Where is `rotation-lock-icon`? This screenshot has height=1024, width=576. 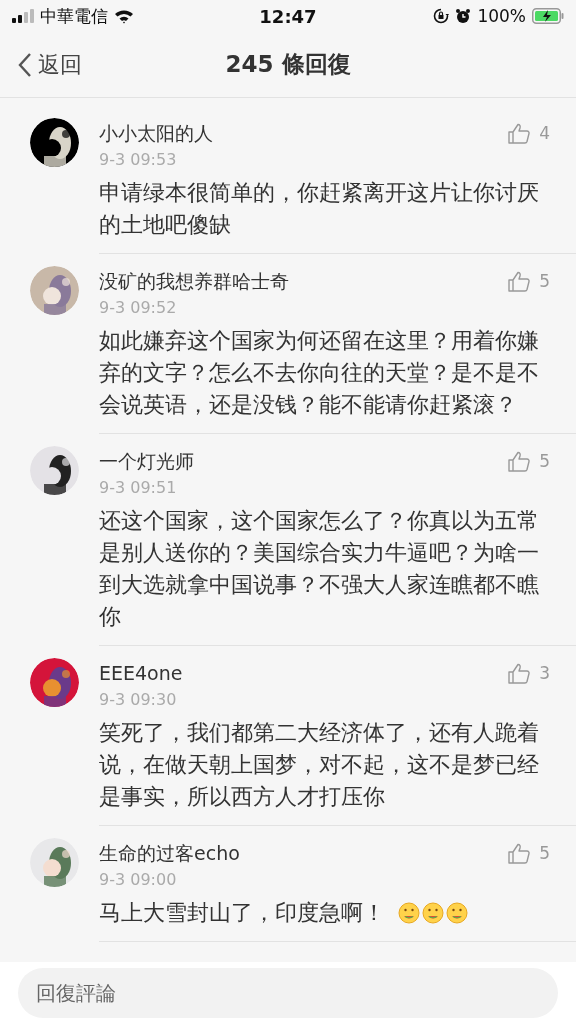 rotation-lock-icon is located at coordinates (441, 16).